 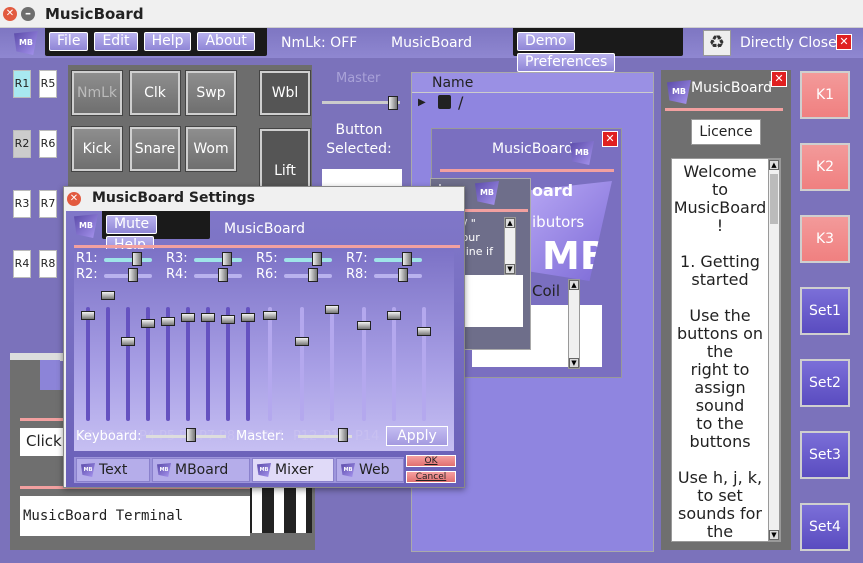 I want to click on inner-divider, so click(x=527, y=170).